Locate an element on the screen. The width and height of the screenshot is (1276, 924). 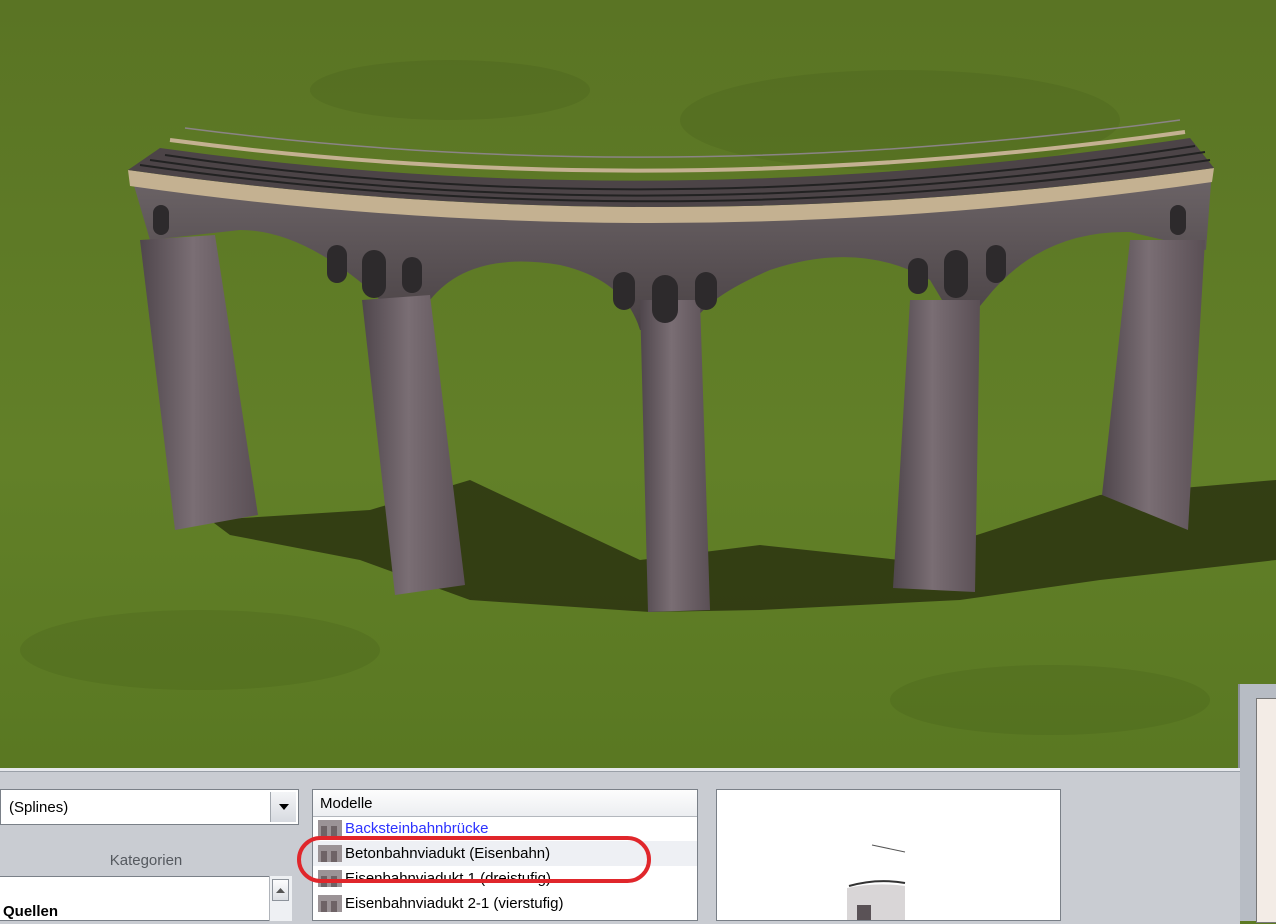
tree-item-quellen: Quellen is located at coordinates (30, 911).